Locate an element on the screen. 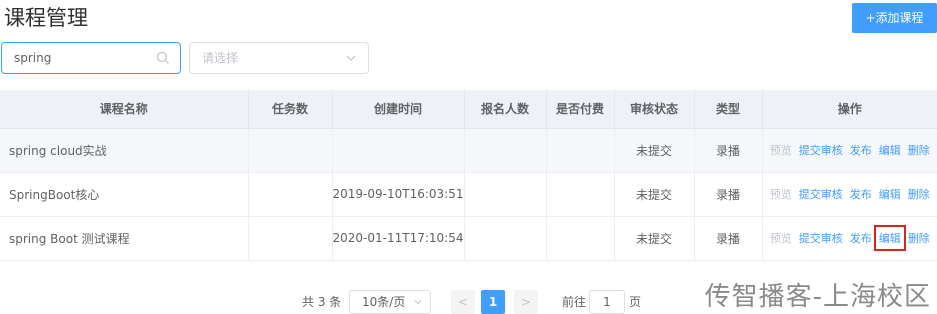 The image size is (937, 314). goto-label: 前往 is located at coordinates (574, 302).